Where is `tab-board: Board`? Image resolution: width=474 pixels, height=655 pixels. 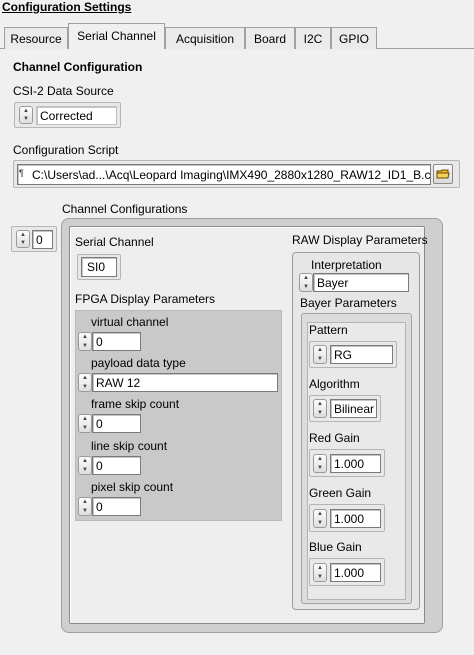 tab-board: Board is located at coordinates (270, 38).